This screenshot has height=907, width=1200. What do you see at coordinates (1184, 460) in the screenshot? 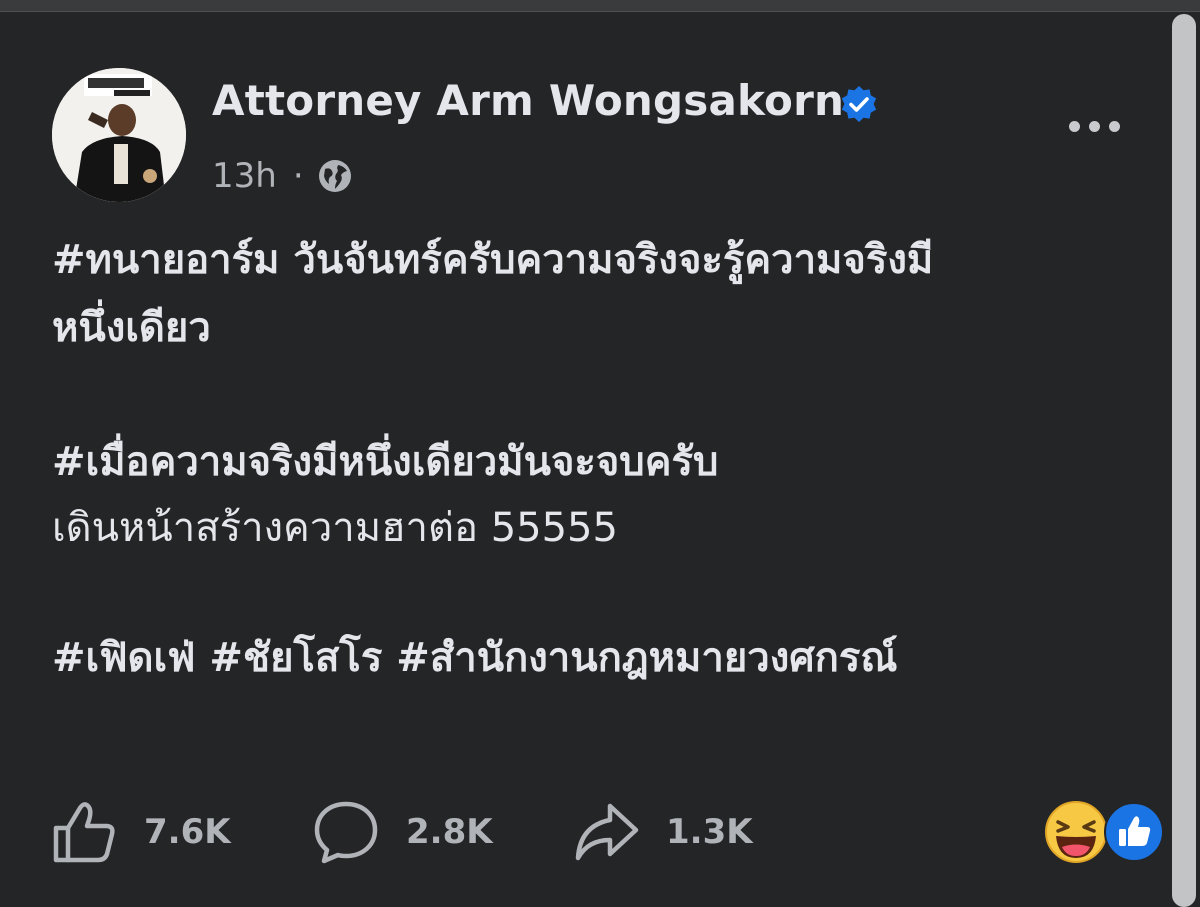
I see `scrollbar-thumb` at bounding box center [1184, 460].